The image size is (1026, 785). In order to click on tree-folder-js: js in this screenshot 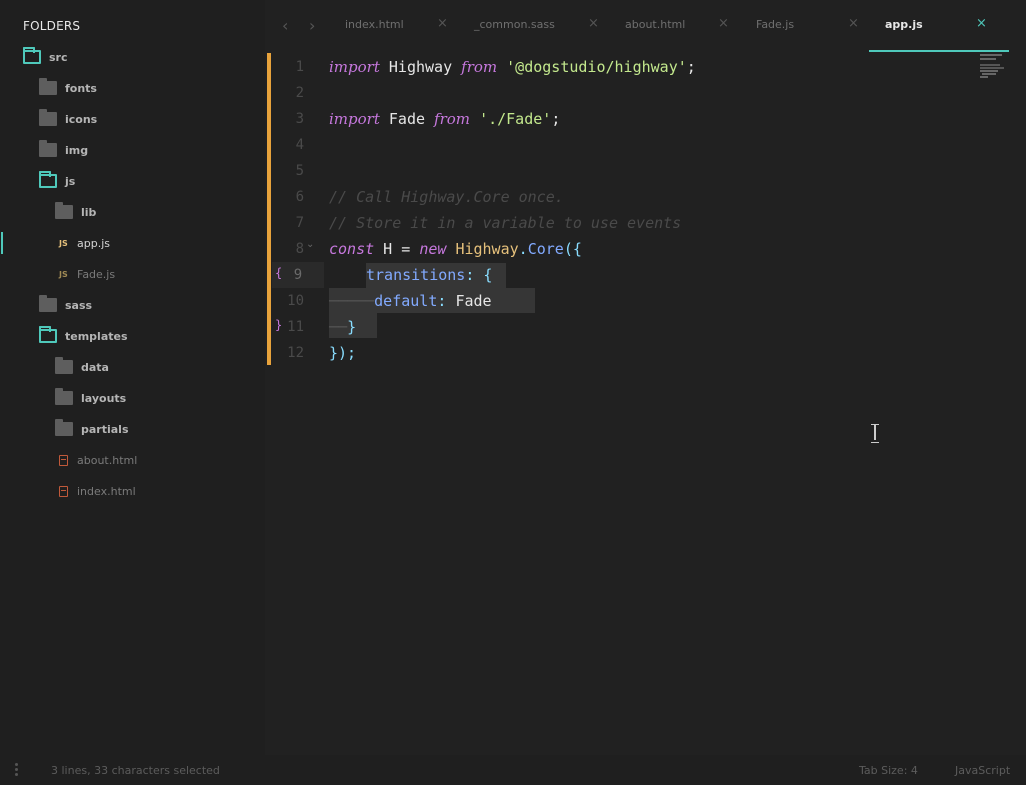, I will do `click(57, 181)`.